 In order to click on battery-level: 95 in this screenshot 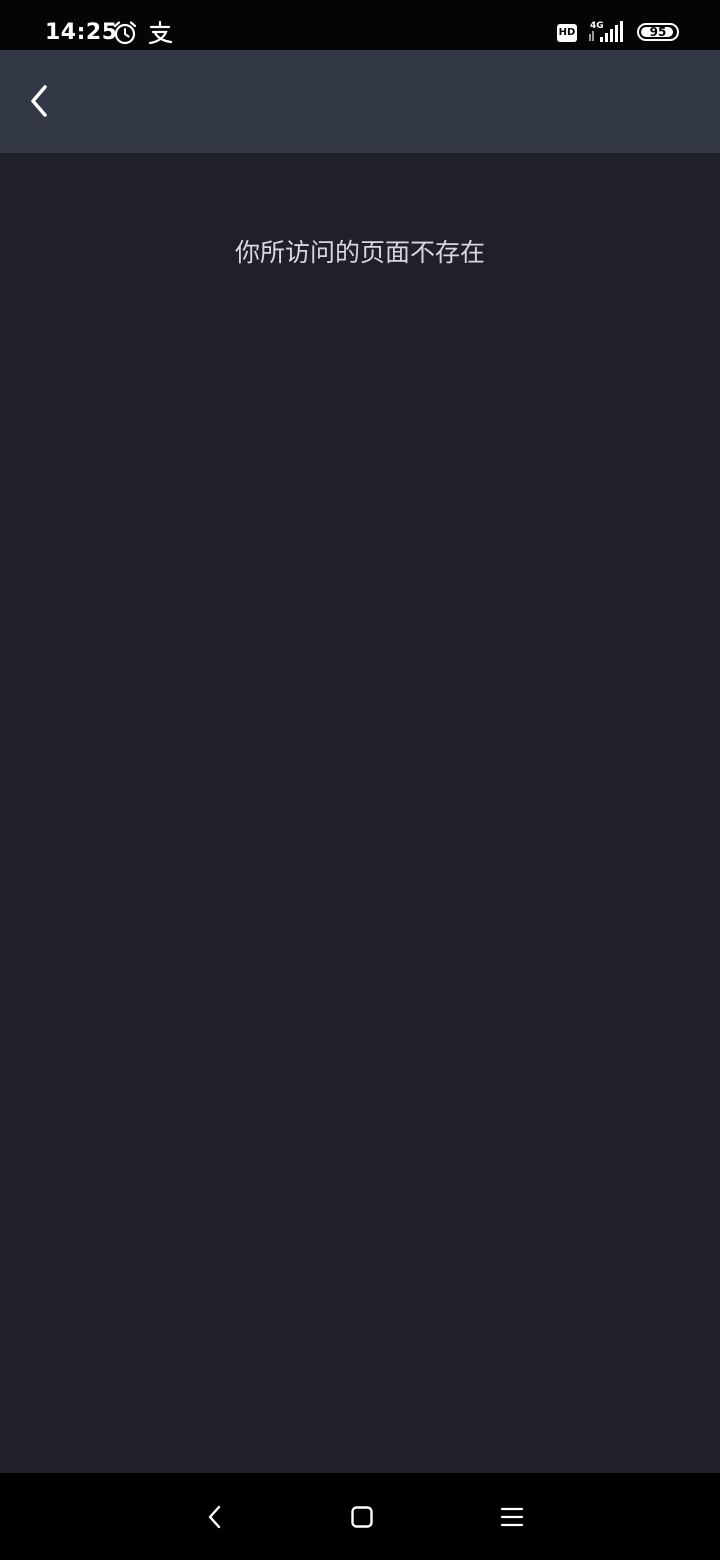, I will do `click(658, 32)`.